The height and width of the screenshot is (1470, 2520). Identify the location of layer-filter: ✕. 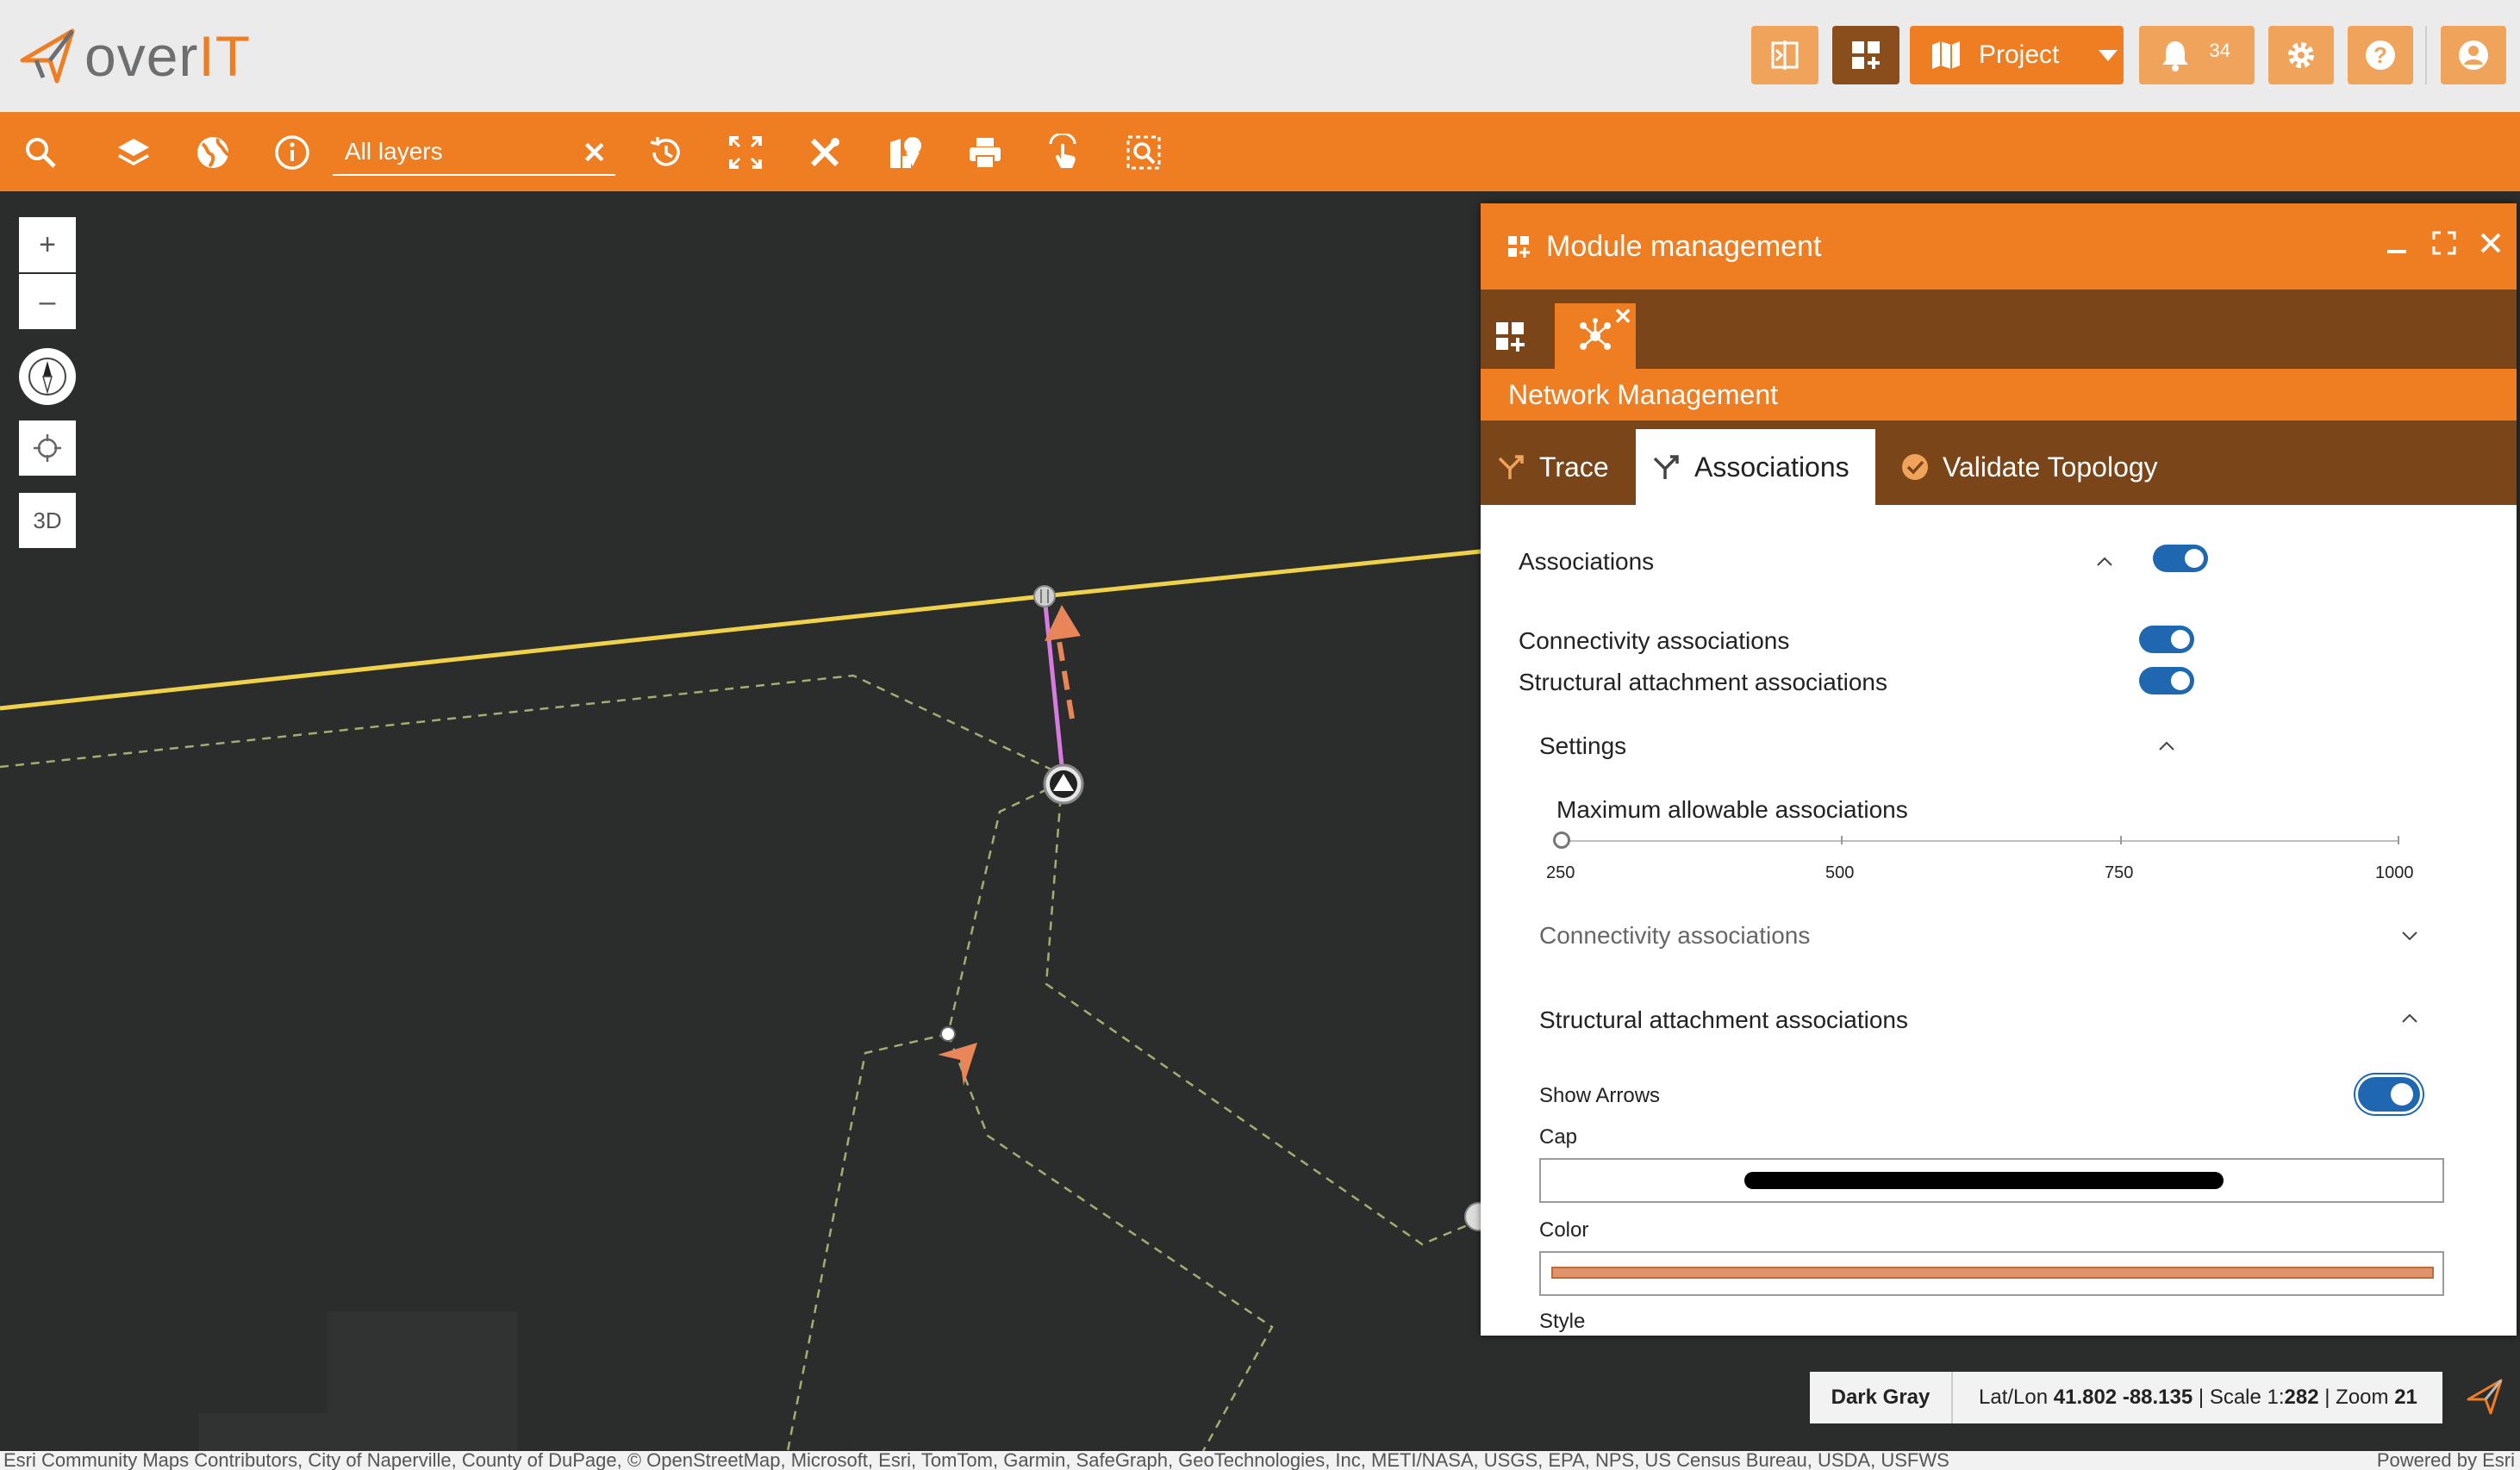
(474, 152).